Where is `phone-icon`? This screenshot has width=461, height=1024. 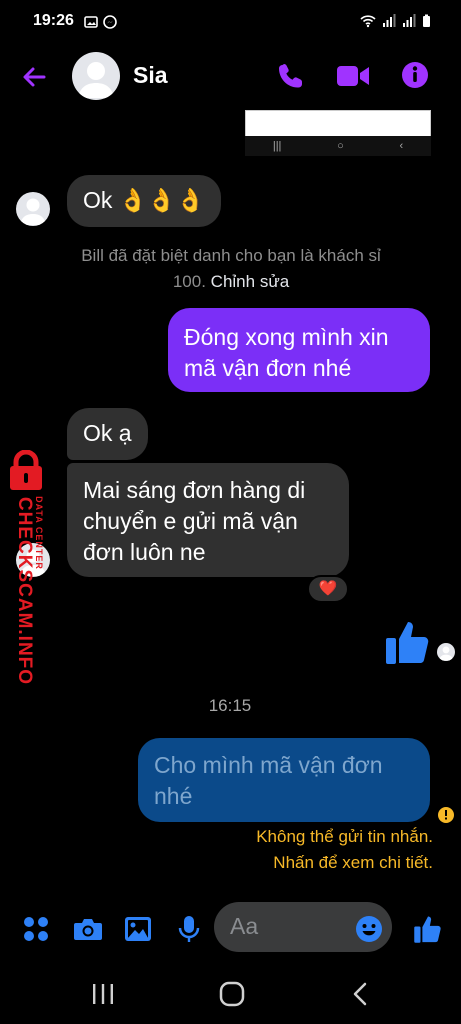
phone-icon is located at coordinates (291, 76).